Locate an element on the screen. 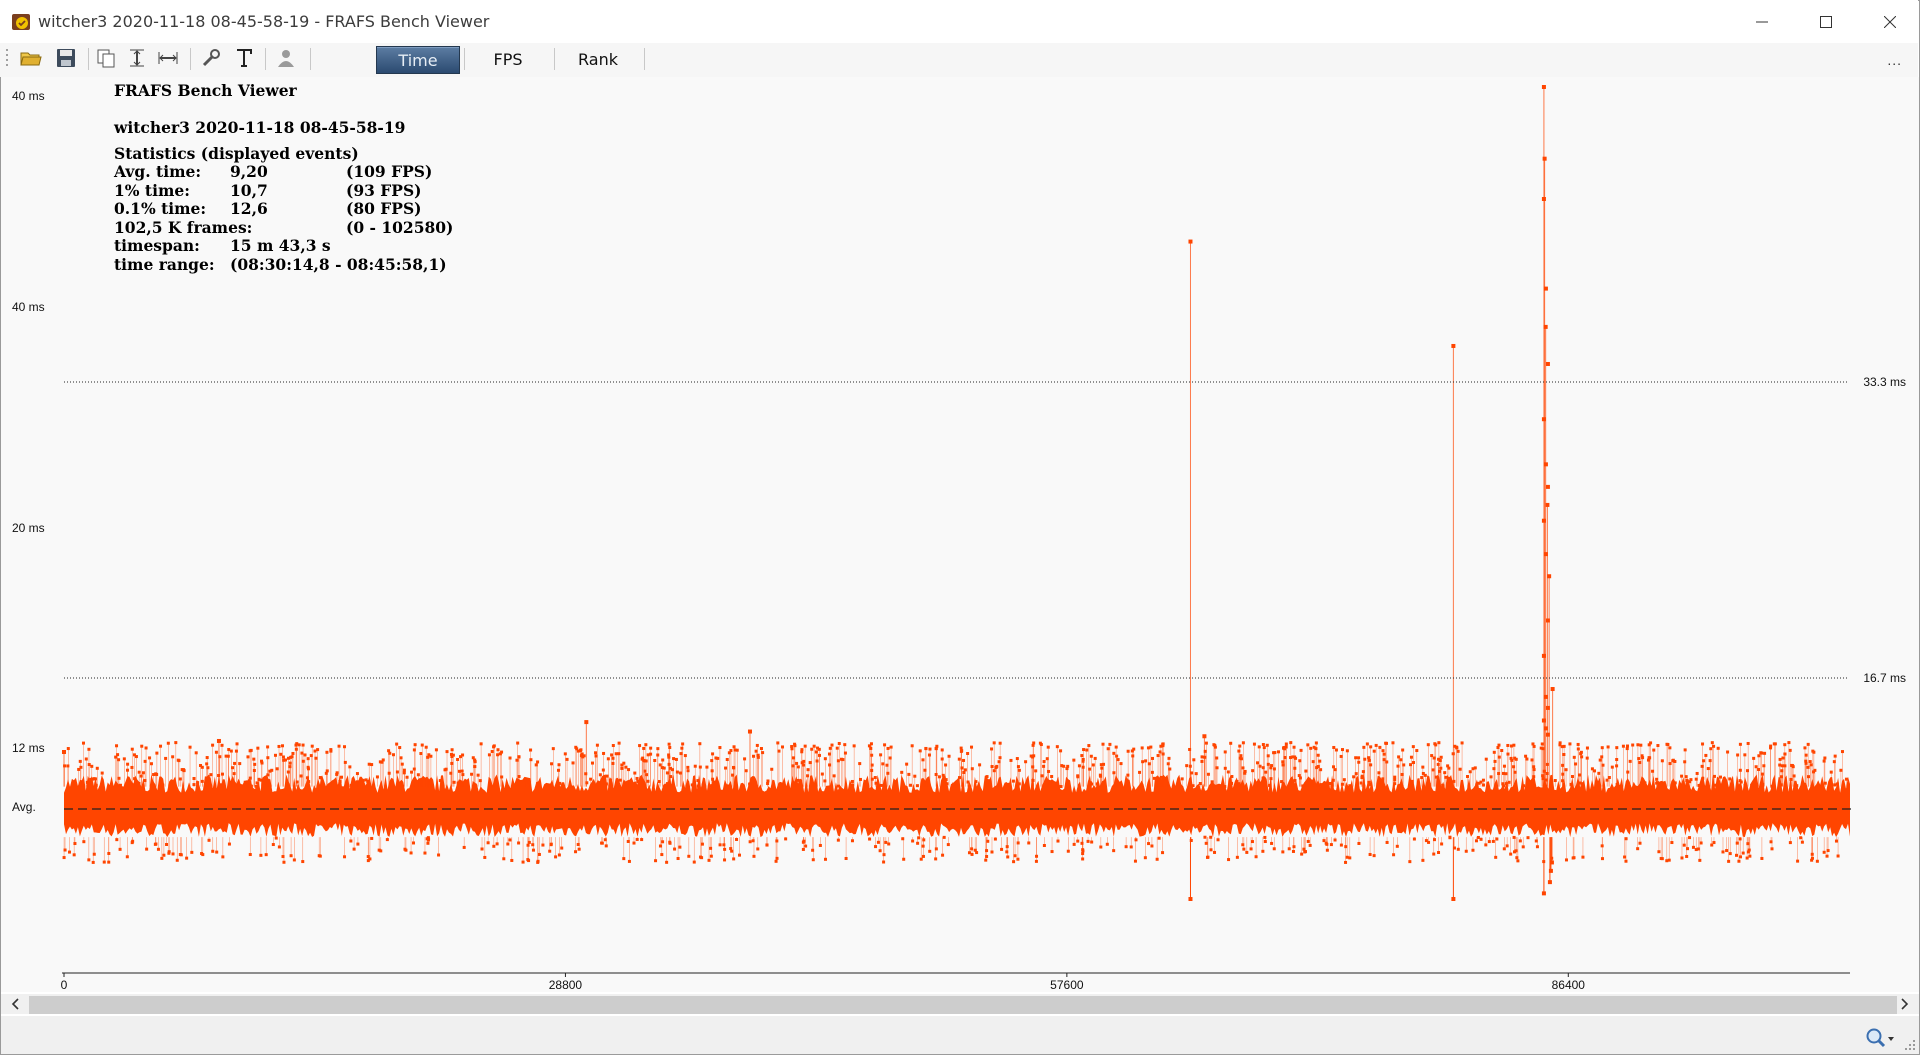  reference-line-label: 33.3 ms is located at coordinates (1884, 382).